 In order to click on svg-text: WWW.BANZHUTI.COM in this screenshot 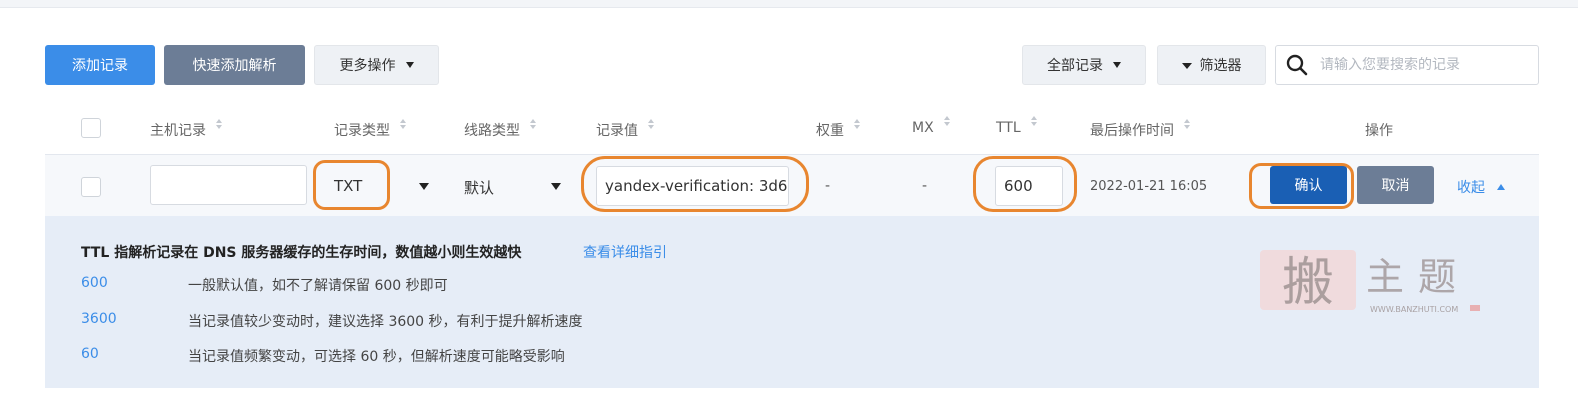, I will do `click(1414, 309)`.